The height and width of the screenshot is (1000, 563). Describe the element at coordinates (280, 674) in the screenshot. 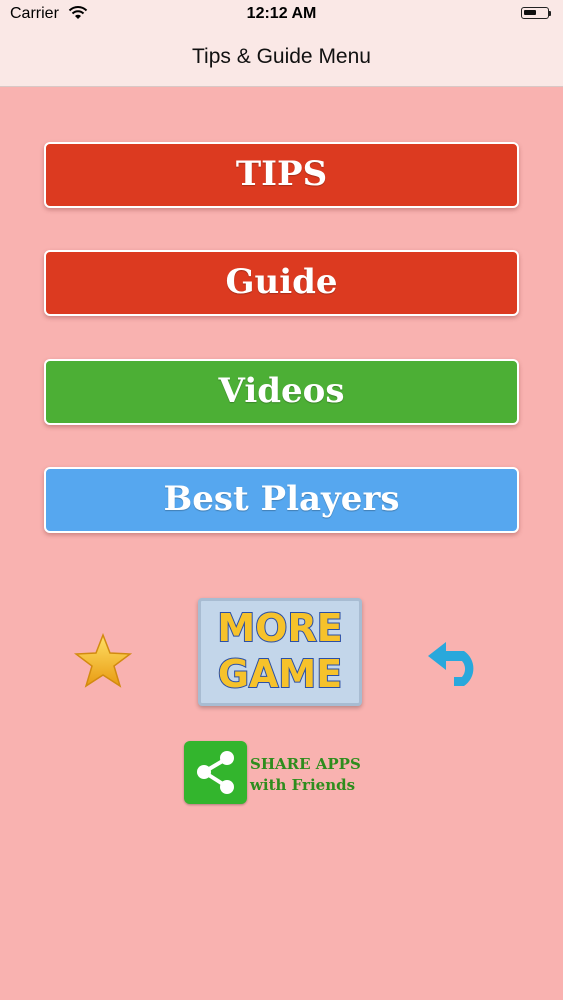

I see `more-game-line2: GAME` at that location.